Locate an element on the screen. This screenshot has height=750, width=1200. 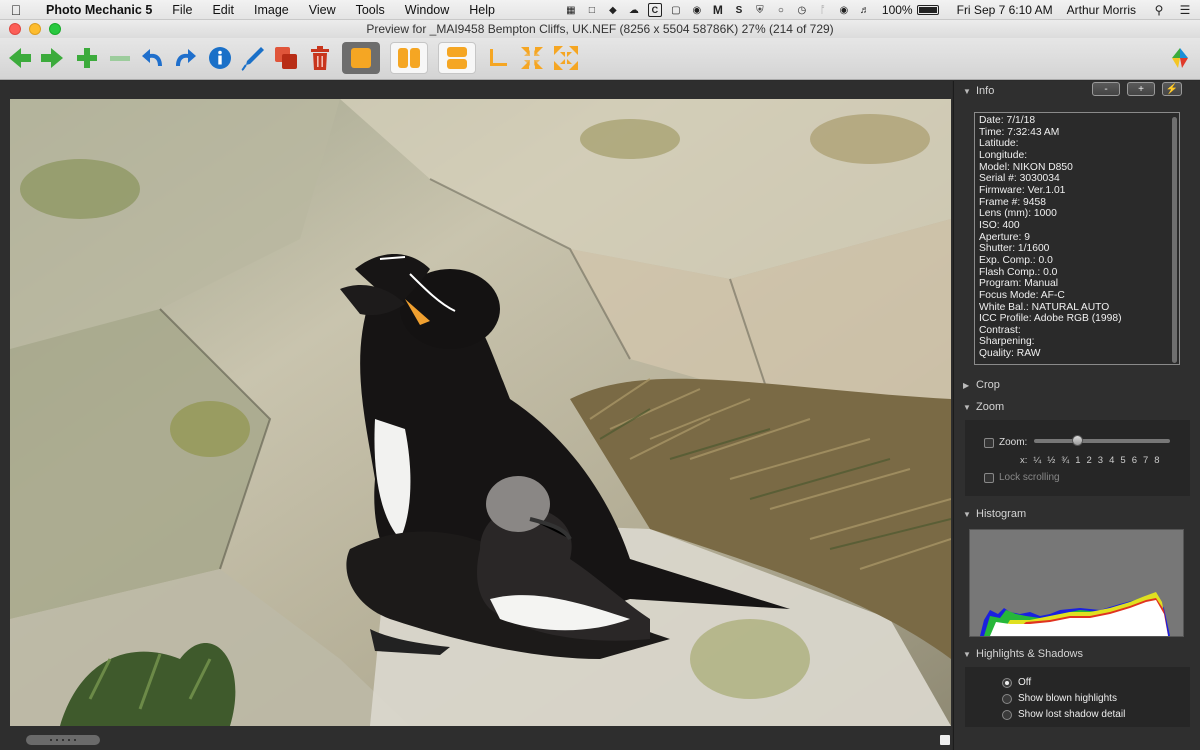
previous-photo-button is located at coordinates (20, 58).